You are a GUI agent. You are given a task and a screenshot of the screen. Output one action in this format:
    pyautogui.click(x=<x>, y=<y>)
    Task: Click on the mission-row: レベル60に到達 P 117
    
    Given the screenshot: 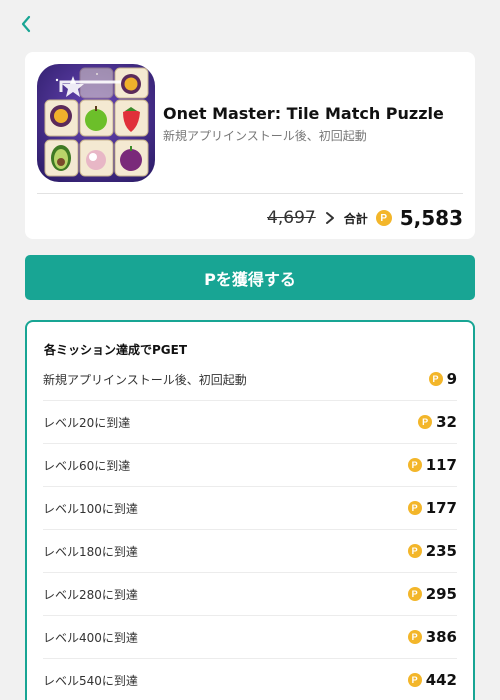 What is the action you would take?
    pyautogui.click(x=250, y=465)
    